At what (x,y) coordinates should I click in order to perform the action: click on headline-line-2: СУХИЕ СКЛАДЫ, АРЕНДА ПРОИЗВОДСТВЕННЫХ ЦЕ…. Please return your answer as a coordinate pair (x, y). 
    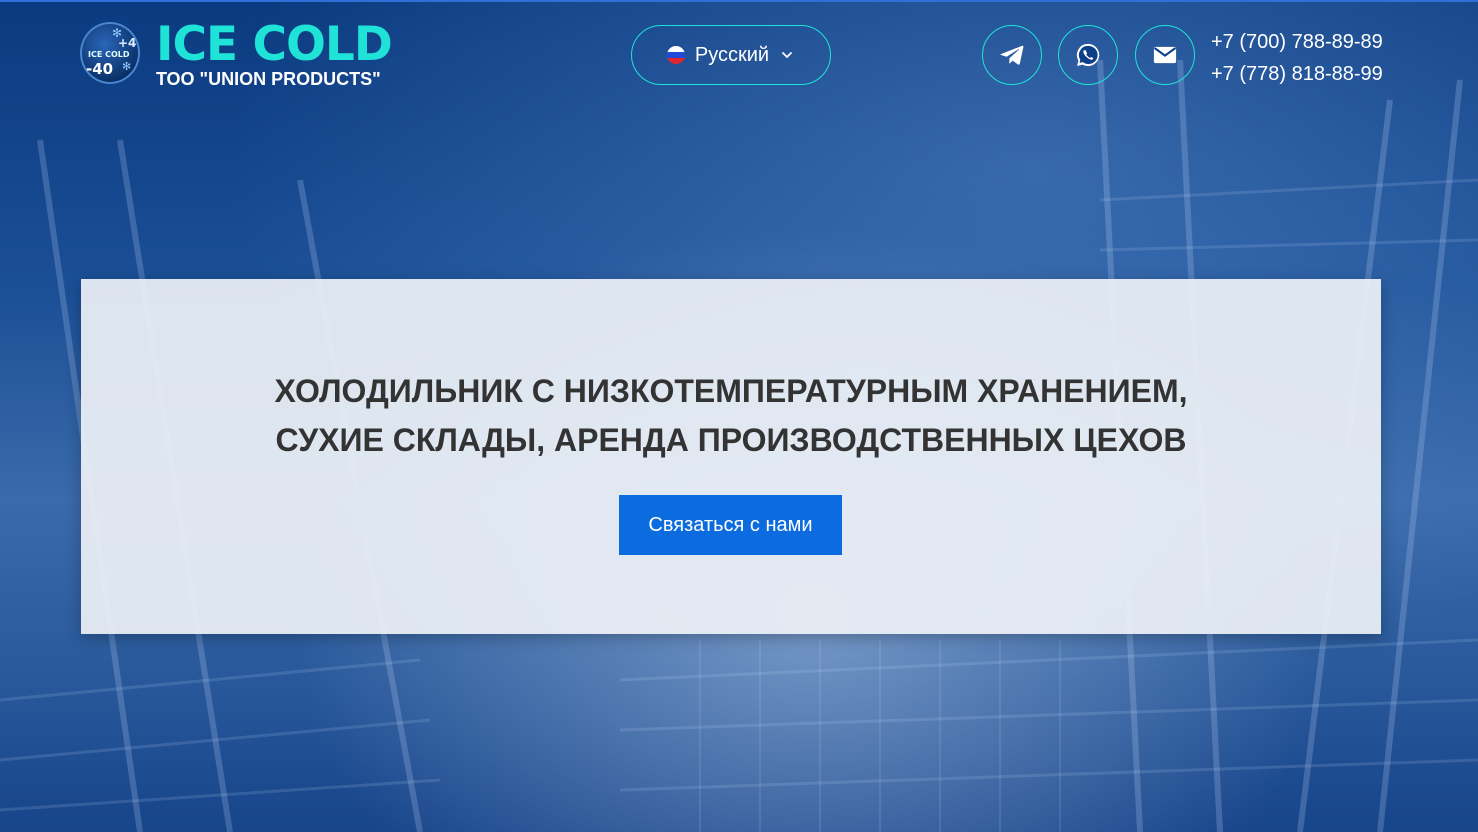
    Looking at the image, I should click on (731, 440).